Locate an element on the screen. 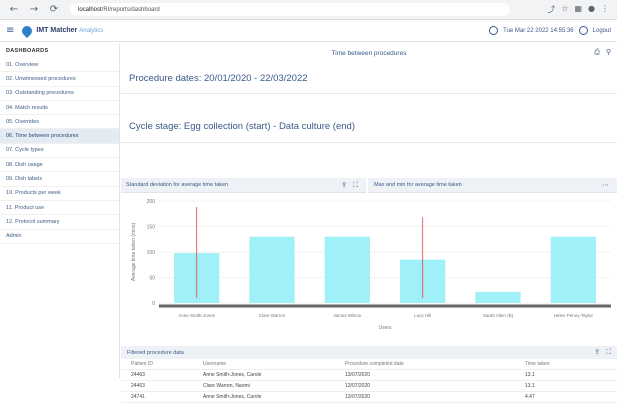  sidebar-item: 12. Protocol summary is located at coordinates (59, 222).